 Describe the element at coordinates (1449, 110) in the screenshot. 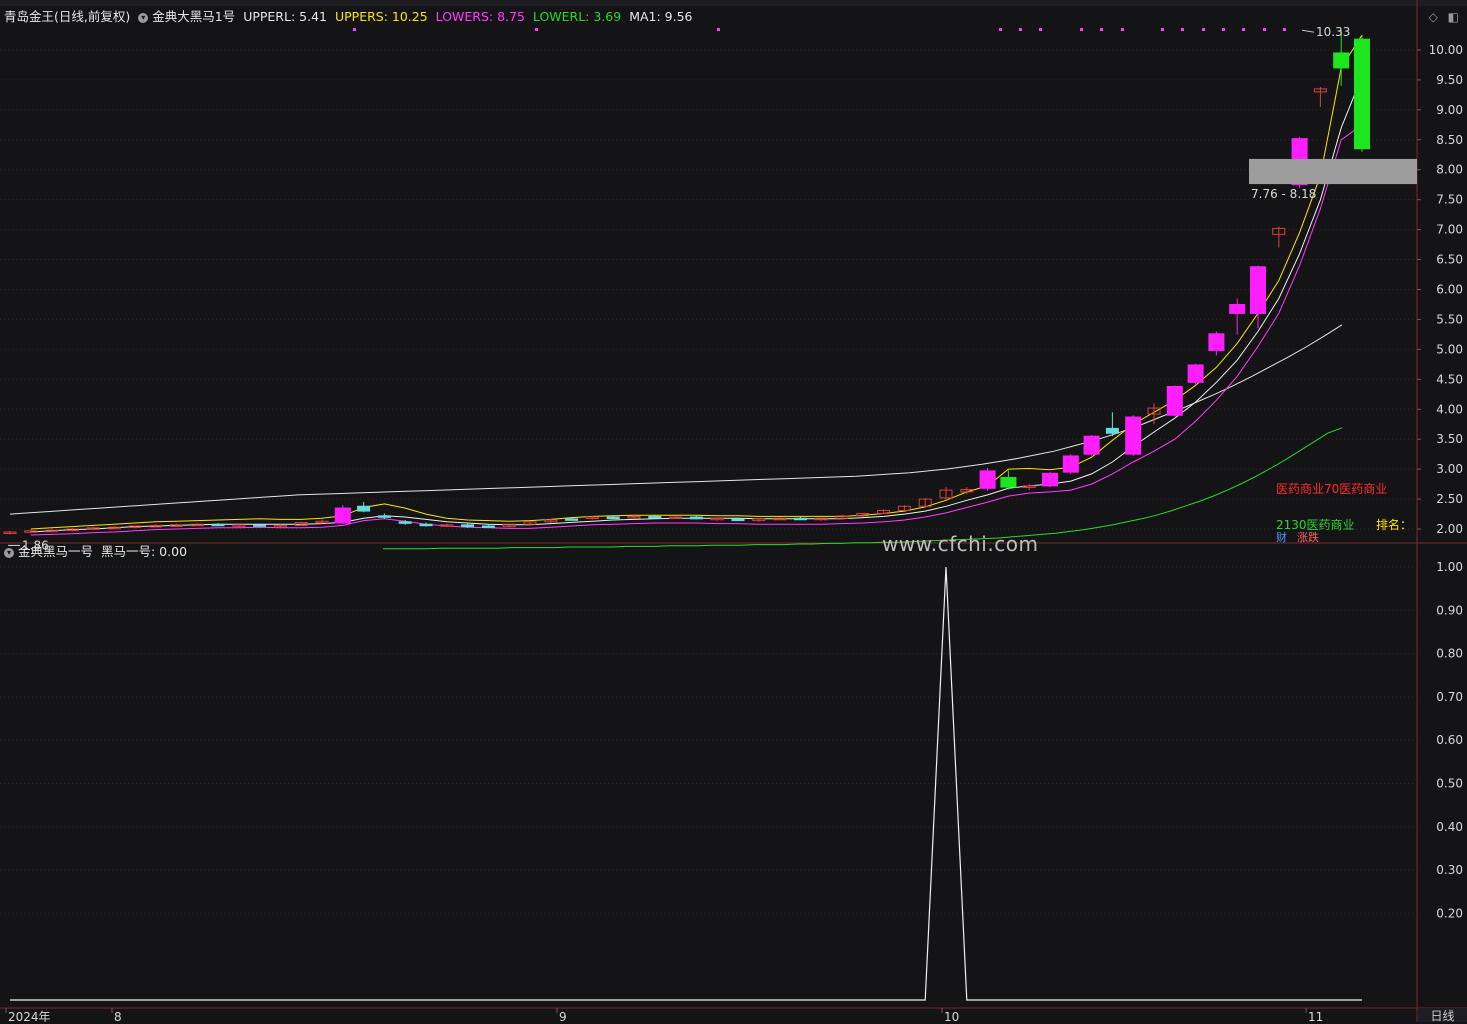

I see `y-tick-label: 9.00` at that location.